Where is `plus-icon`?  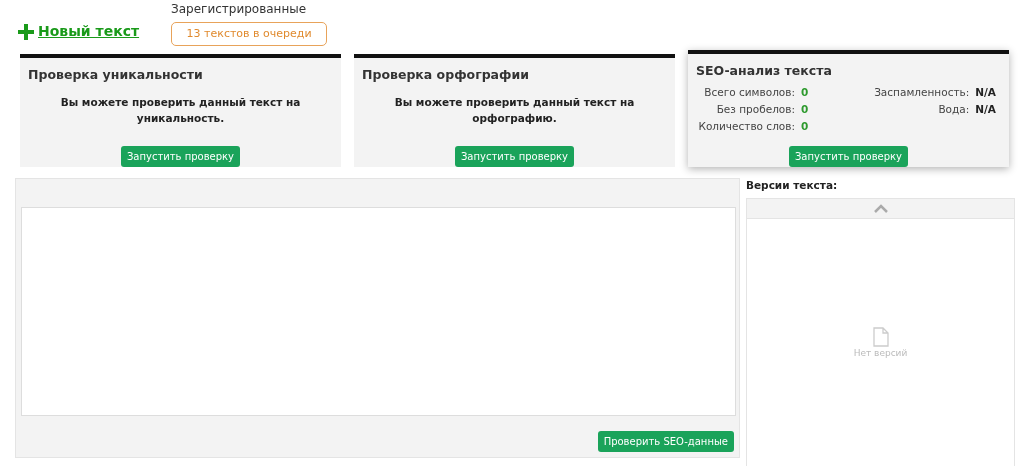
plus-icon is located at coordinates (26, 31).